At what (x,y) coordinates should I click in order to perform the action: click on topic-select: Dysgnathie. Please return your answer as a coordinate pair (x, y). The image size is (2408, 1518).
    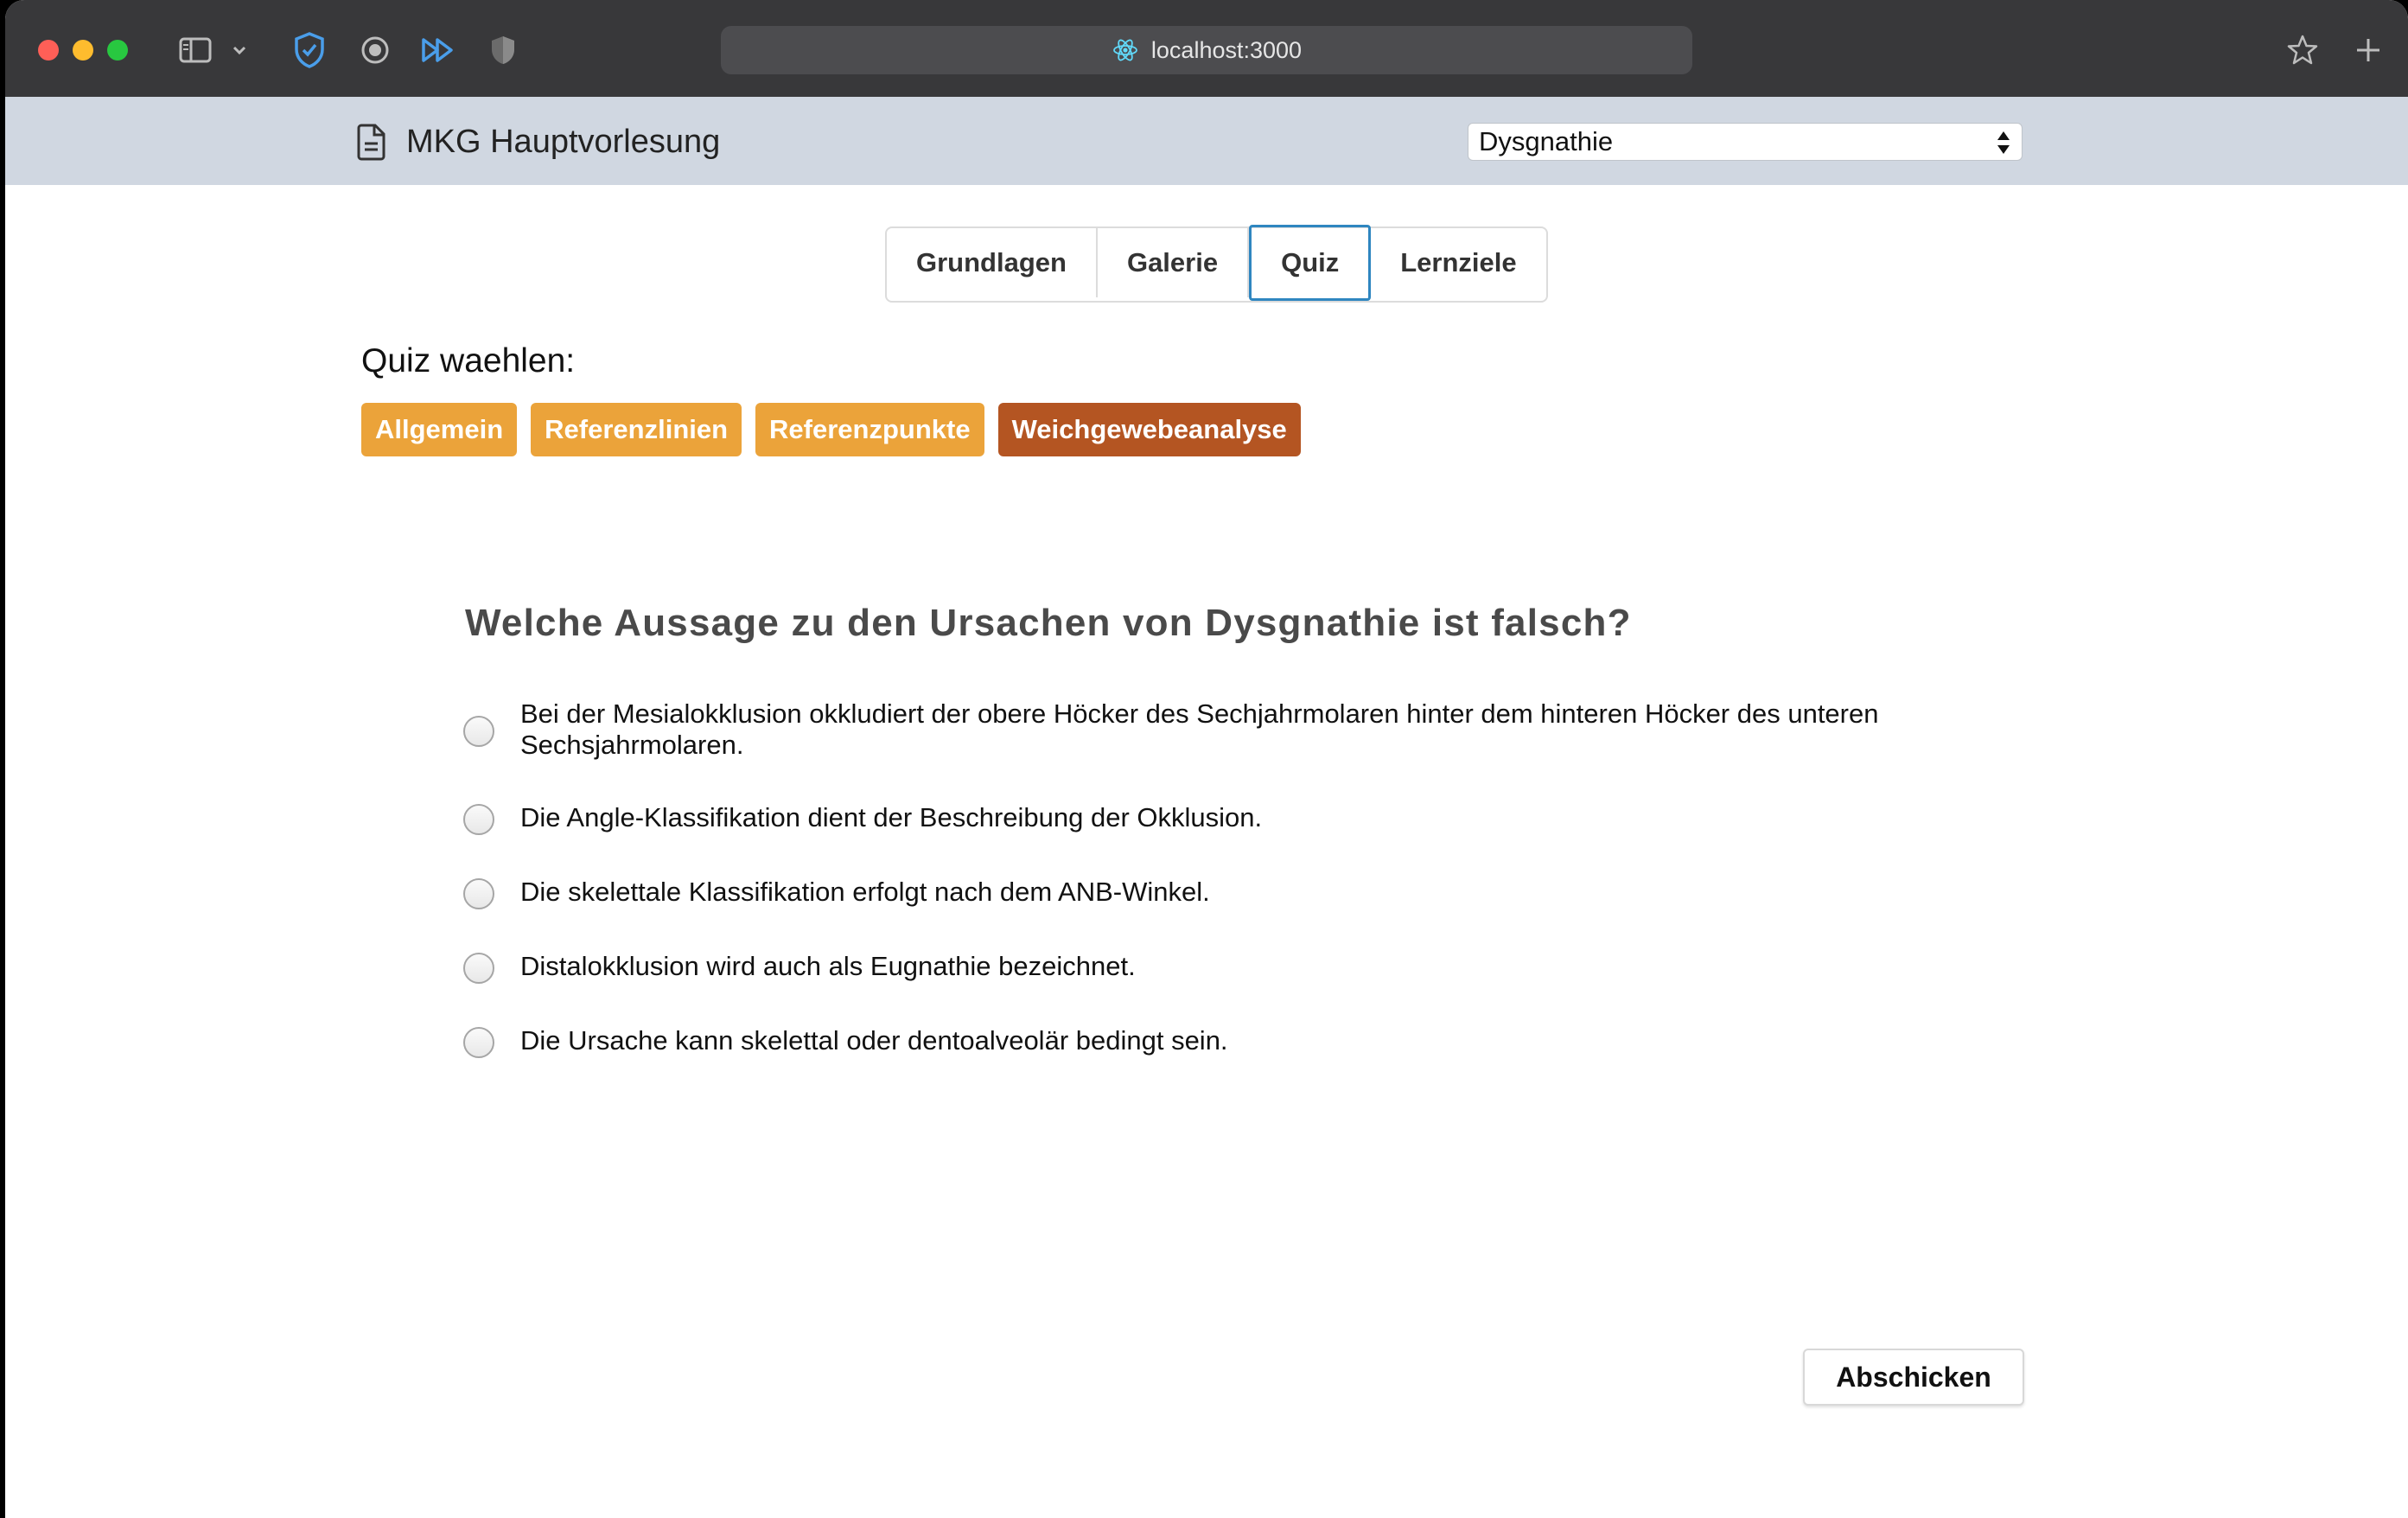
    Looking at the image, I should click on (1745, 142).